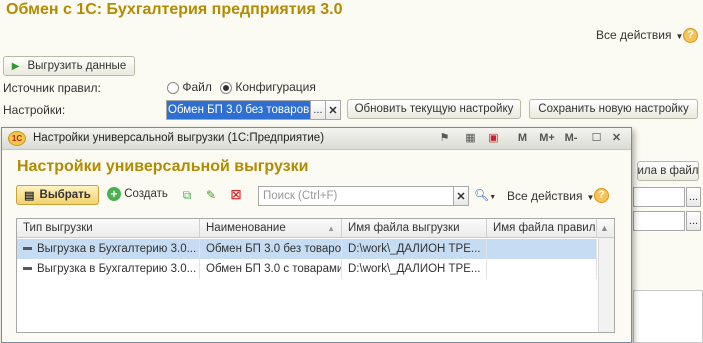  Describe the element at coordinates (211, 195) in the screenshot. I see `edit-icon: ✎` at that location.